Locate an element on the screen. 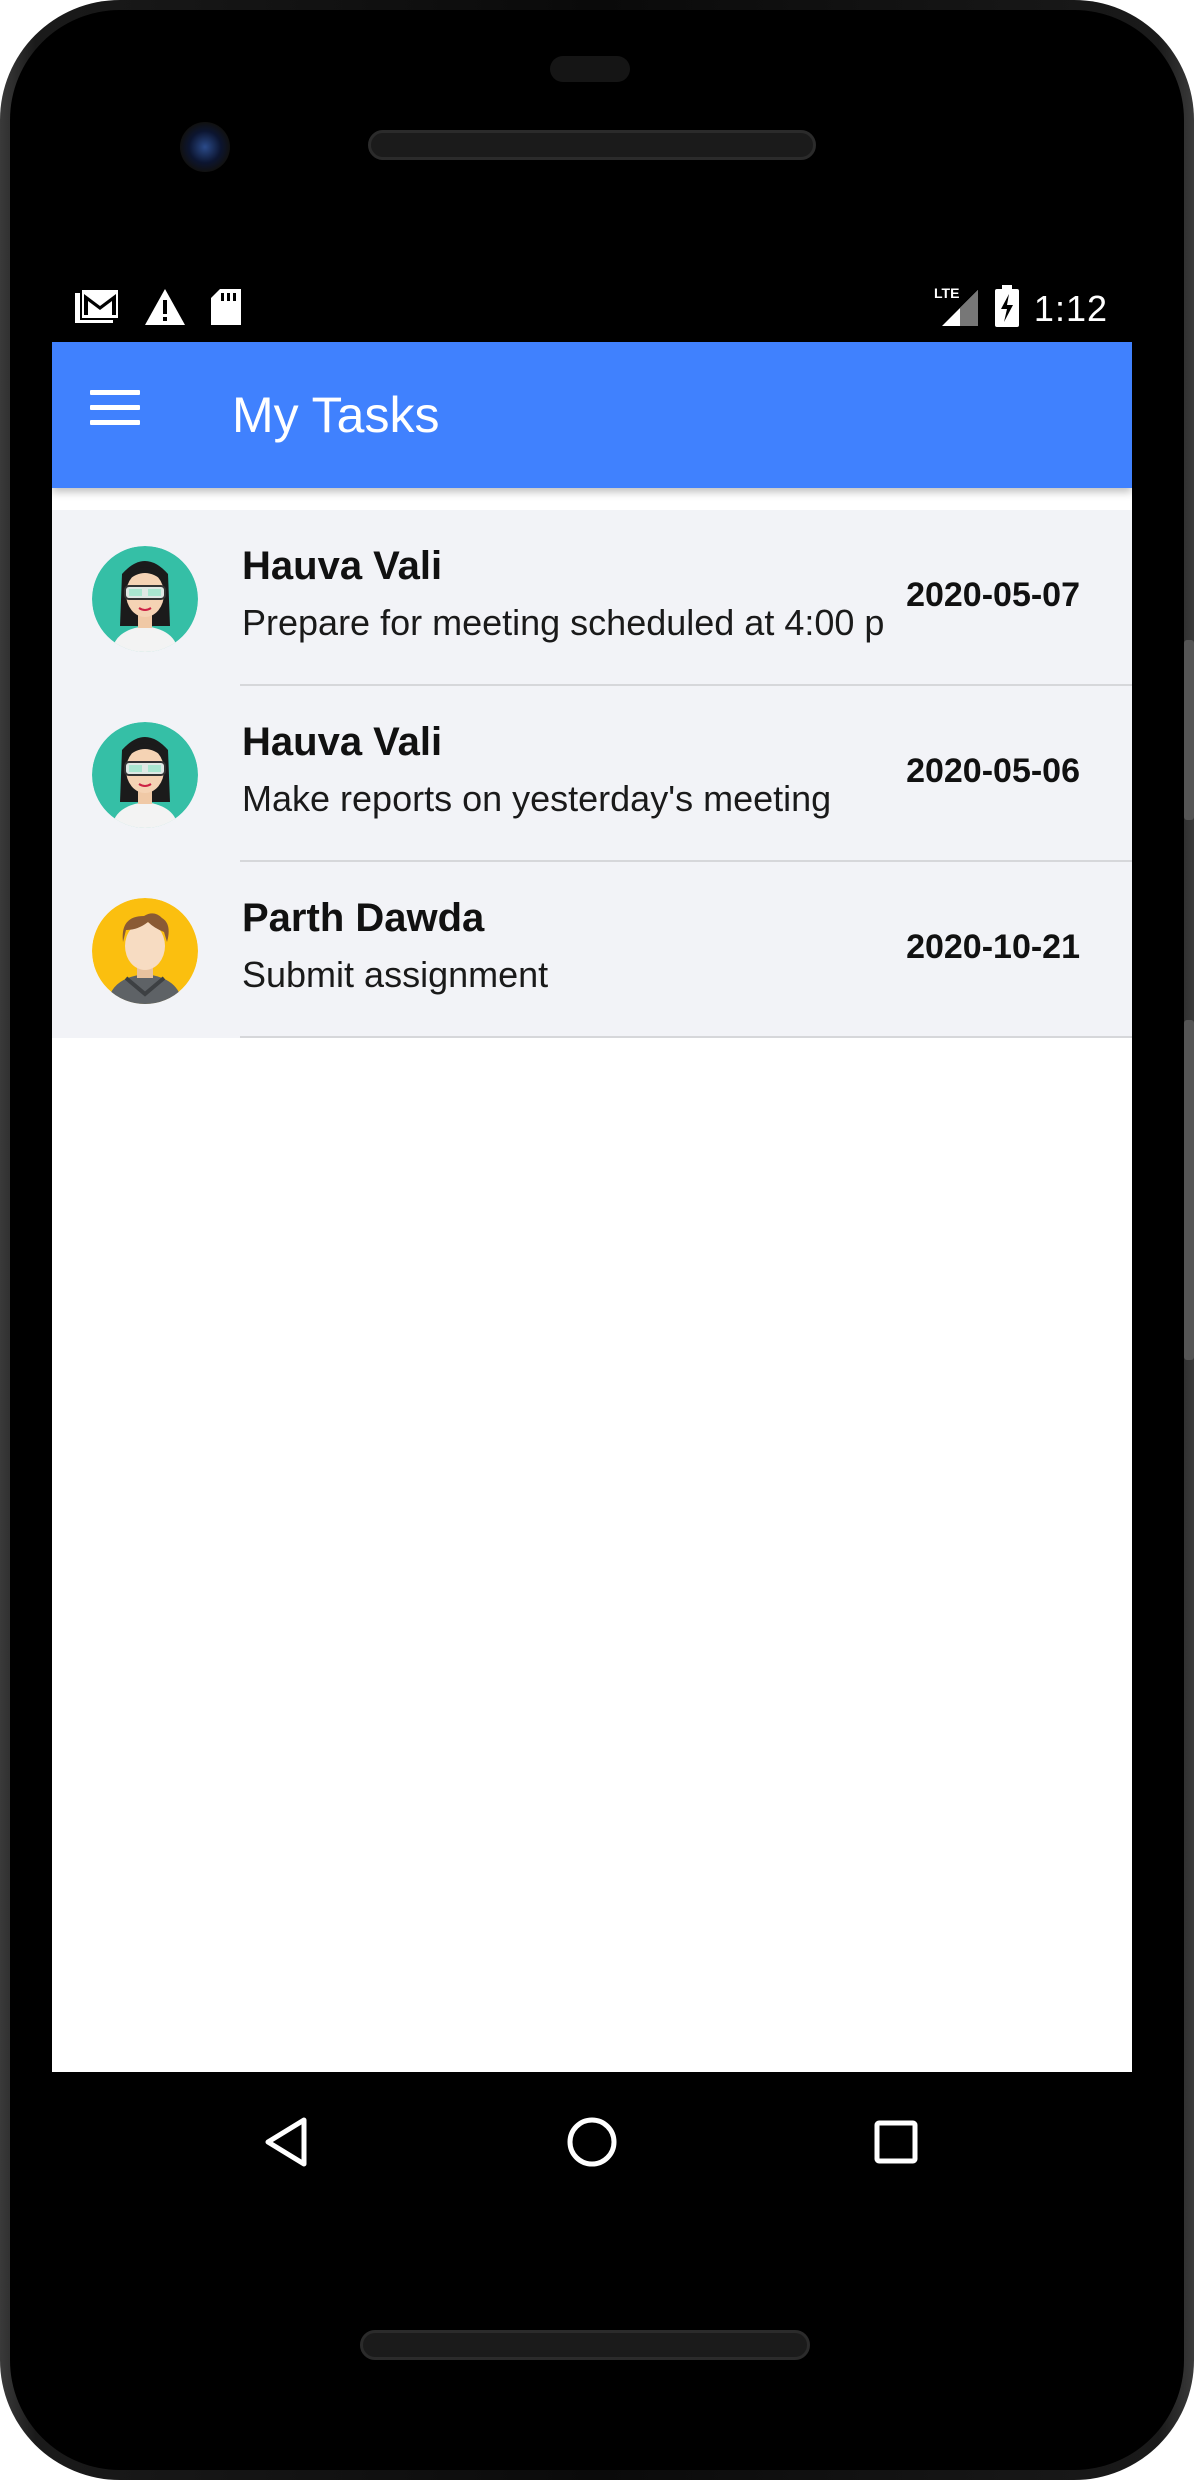 The image size is (1194, 2480). task-description: Submit assignment is located at coordinates (395, 974).